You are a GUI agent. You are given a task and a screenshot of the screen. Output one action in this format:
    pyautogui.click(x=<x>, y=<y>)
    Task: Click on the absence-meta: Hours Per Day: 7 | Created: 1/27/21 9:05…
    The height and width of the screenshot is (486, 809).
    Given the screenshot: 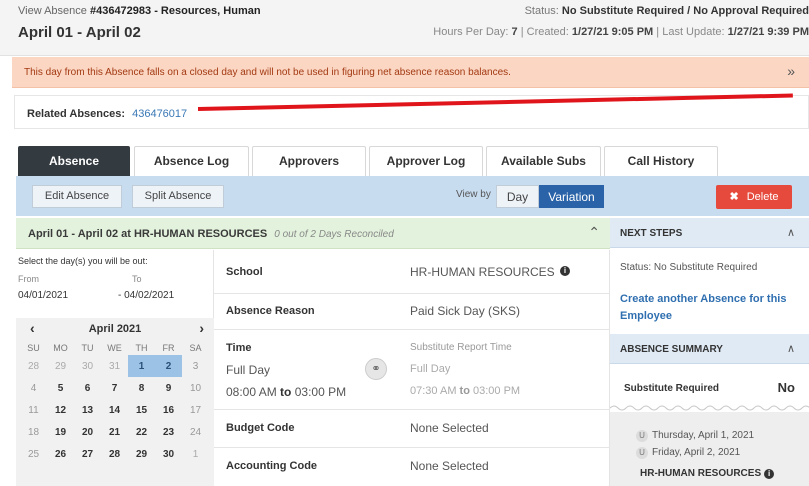 What is the action you would take?
    pyautogui.click(x=621, y=32)
    